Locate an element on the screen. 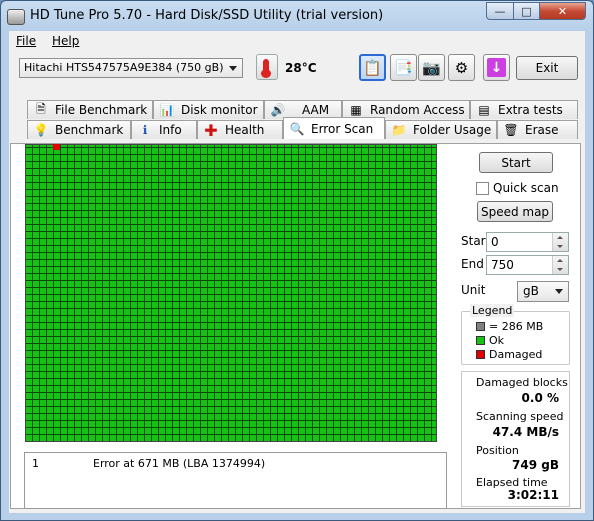 This screenshot has width=594, height=521. legend-block-size: = 286 MB is located at coordinates (509, 326).